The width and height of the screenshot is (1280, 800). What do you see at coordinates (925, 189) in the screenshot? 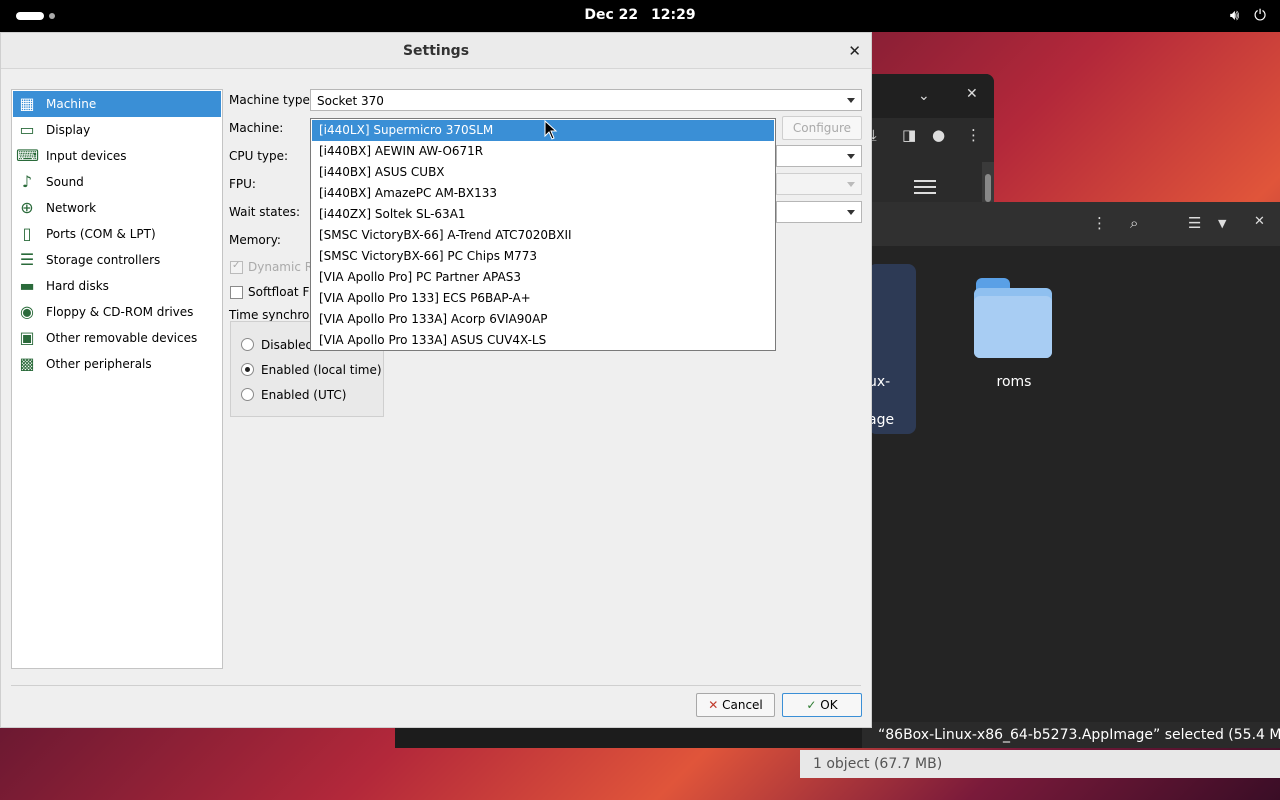
I see `hamburger-menu-icon` at bounding box center [925, 189].